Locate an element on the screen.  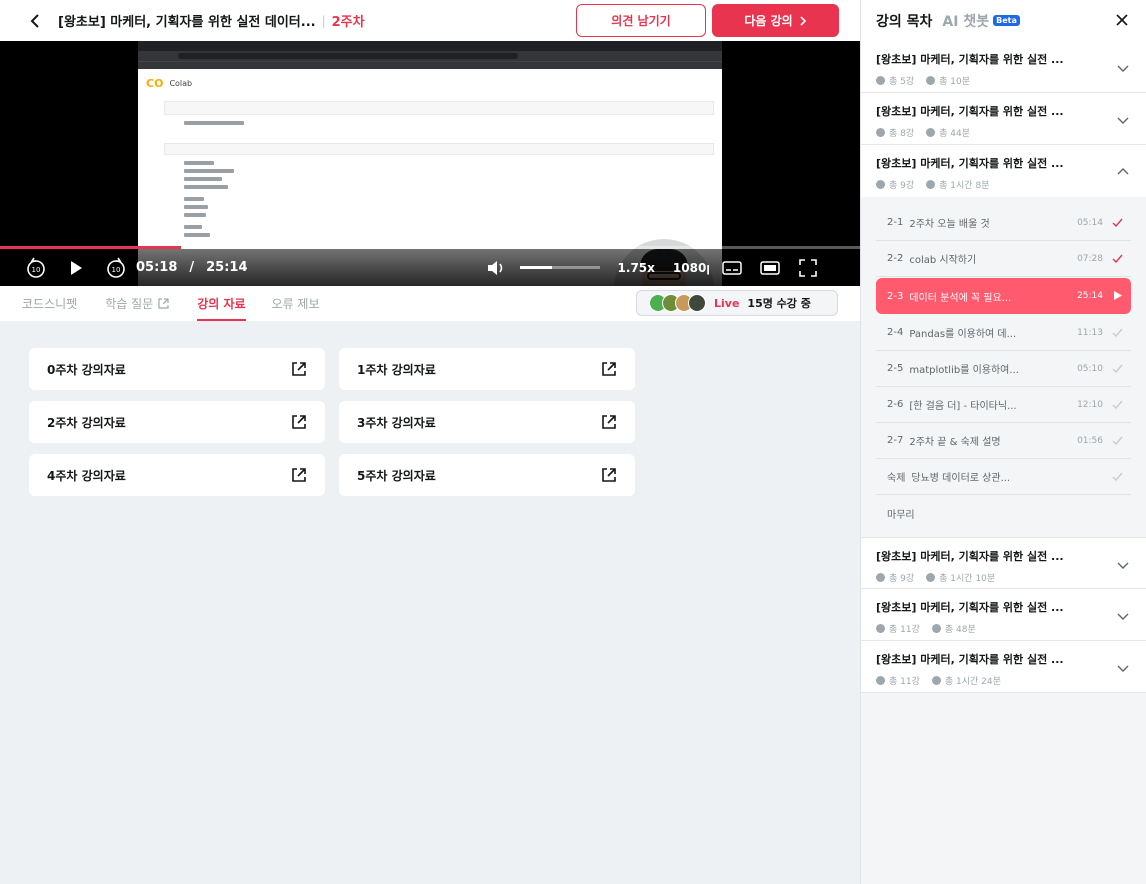
week-label: 2주차 is located at coordinates (348, 22).